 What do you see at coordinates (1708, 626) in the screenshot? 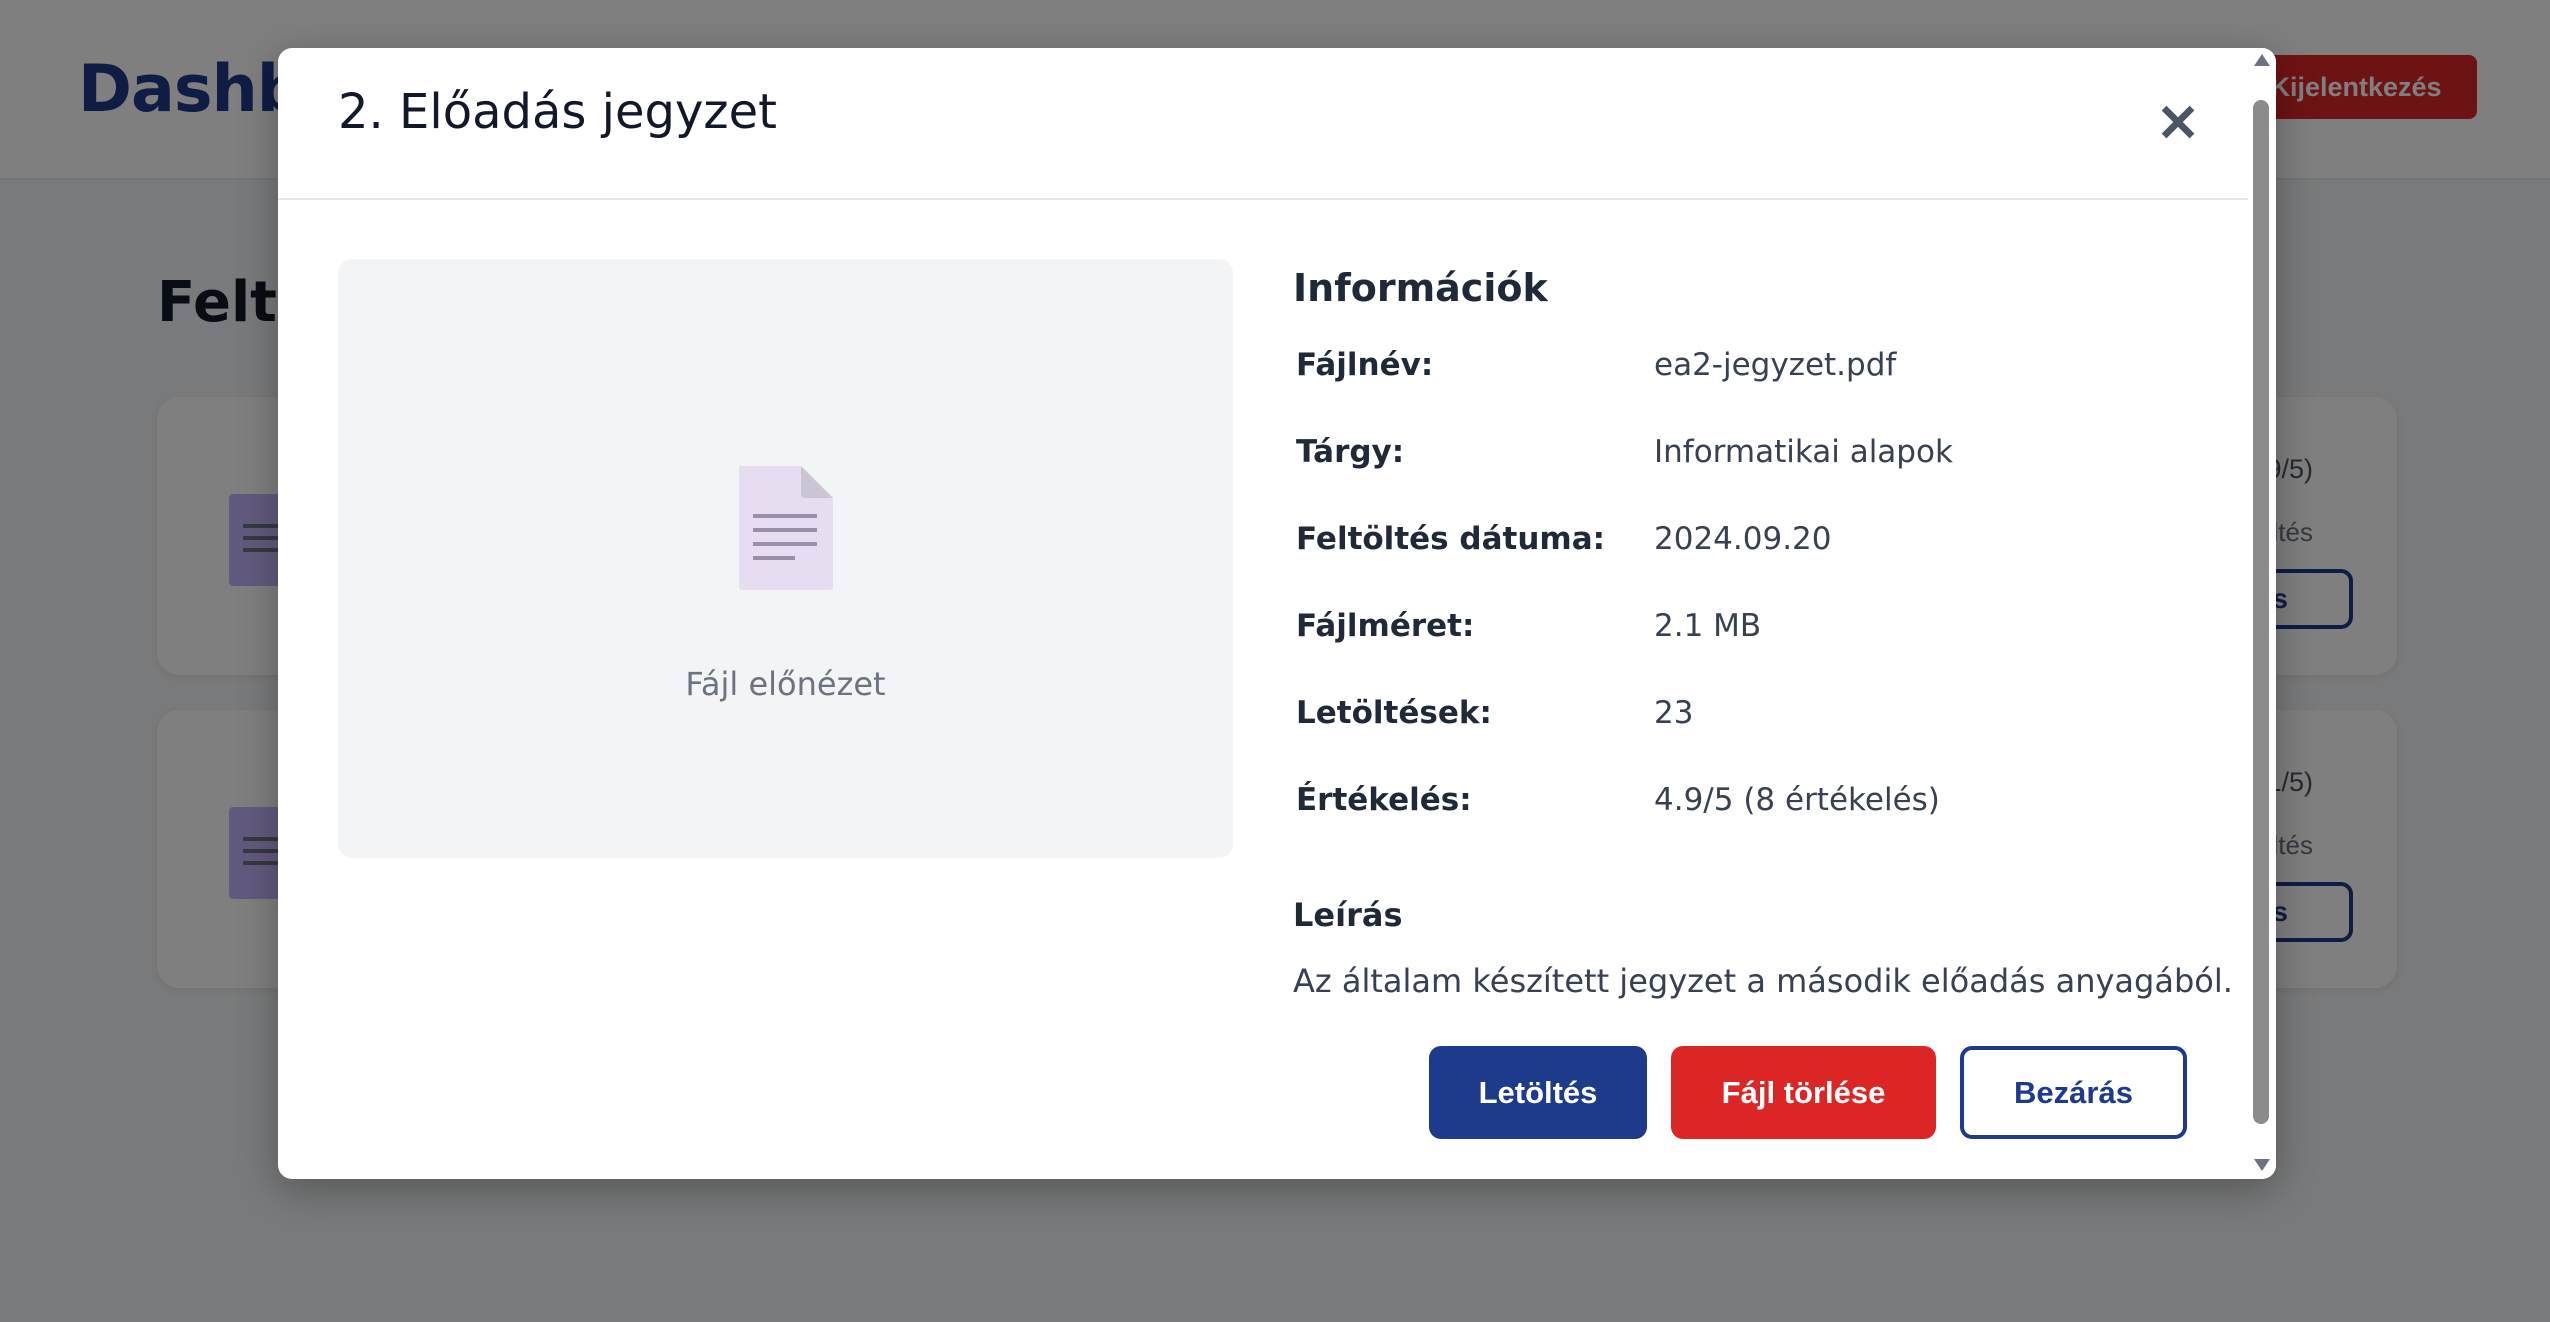
I see `info-value: 2.1 MB` at bounding box center [1708, 626].